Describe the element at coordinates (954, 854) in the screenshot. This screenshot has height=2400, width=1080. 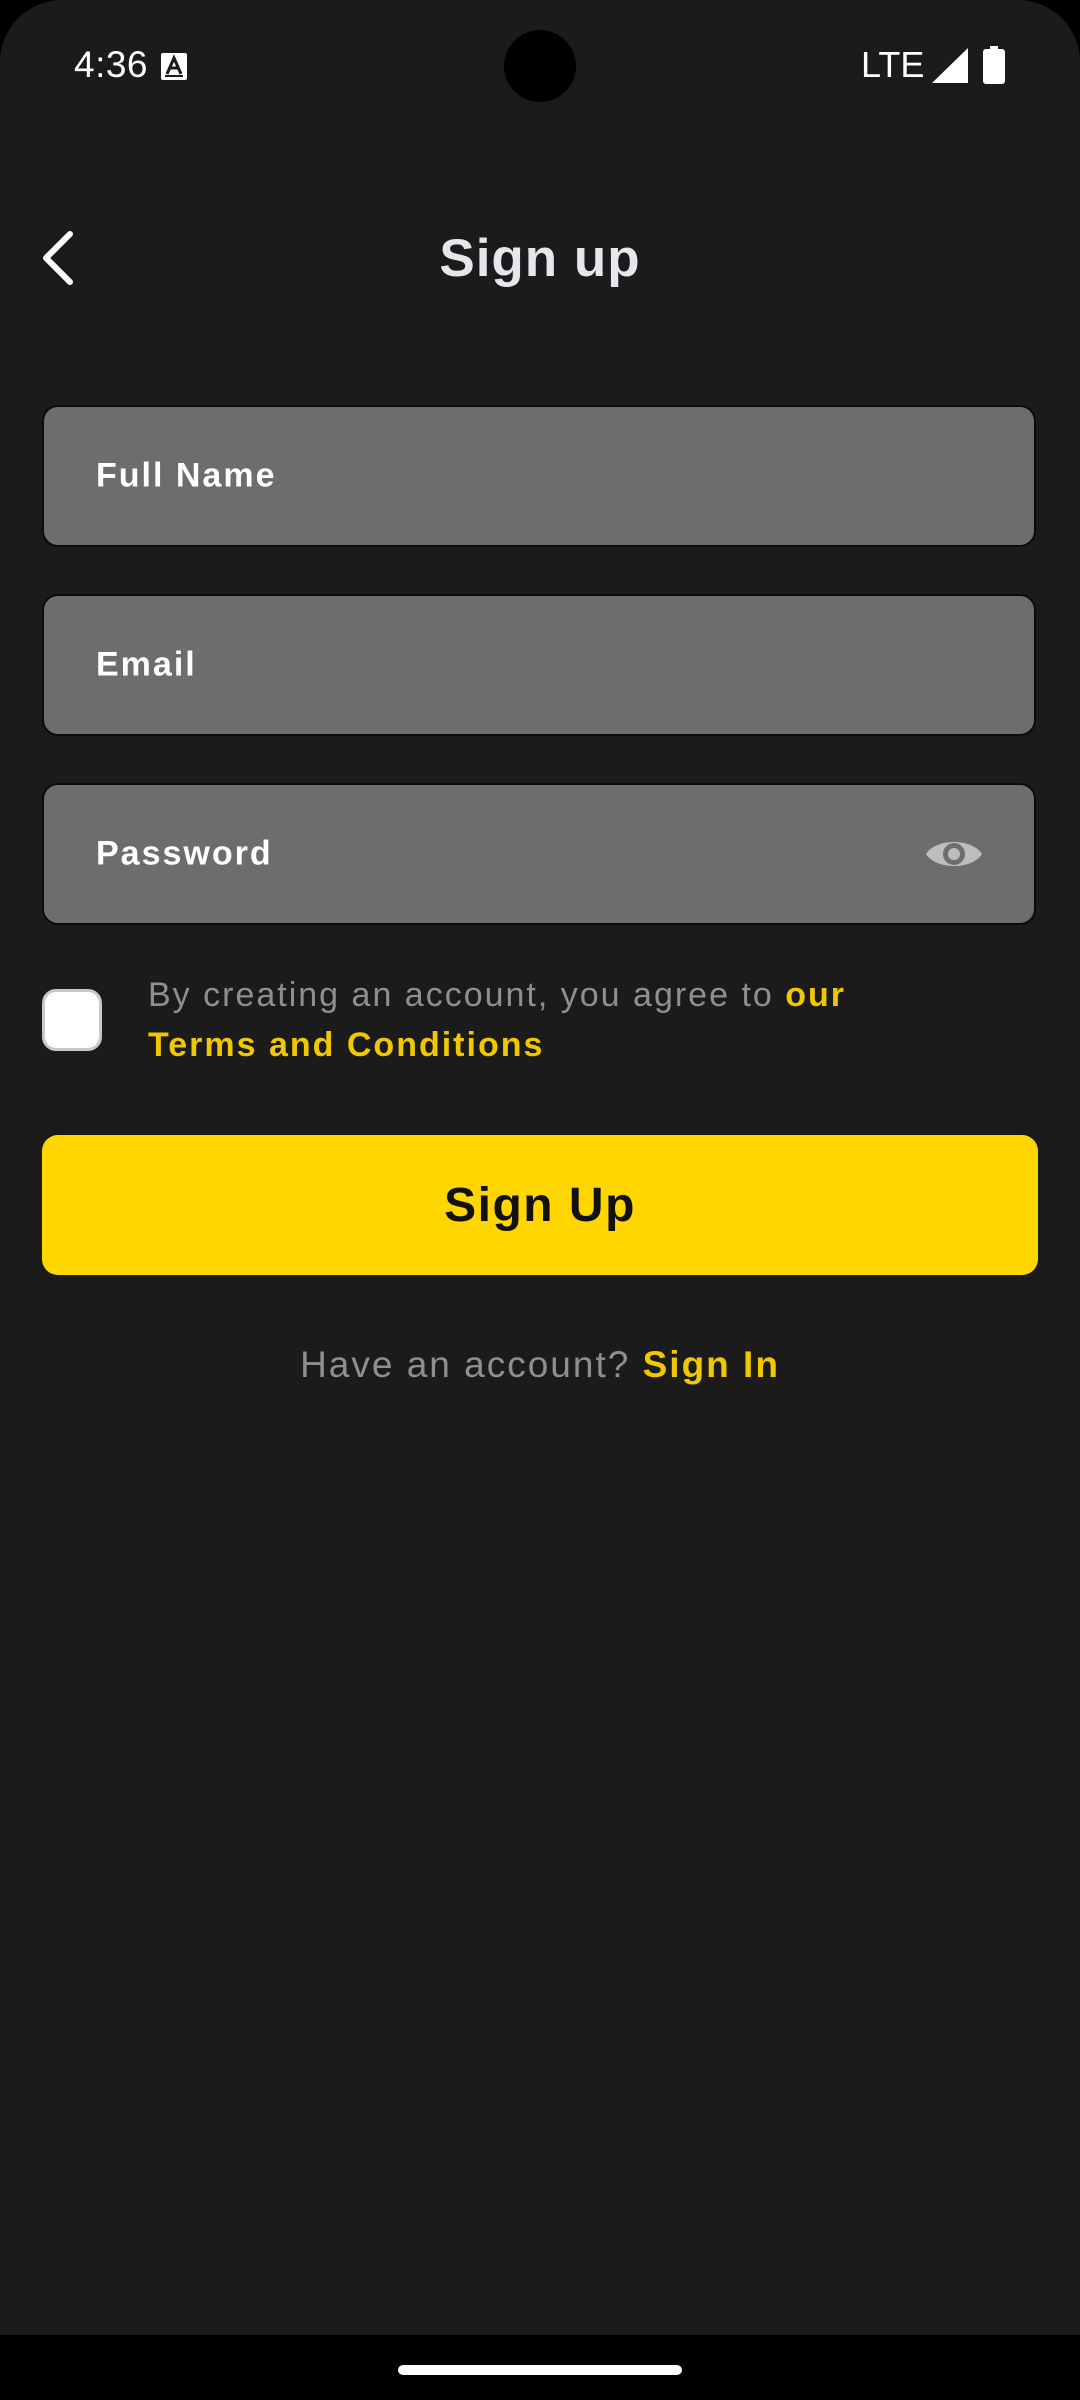
I see `eye-icon` at that location.